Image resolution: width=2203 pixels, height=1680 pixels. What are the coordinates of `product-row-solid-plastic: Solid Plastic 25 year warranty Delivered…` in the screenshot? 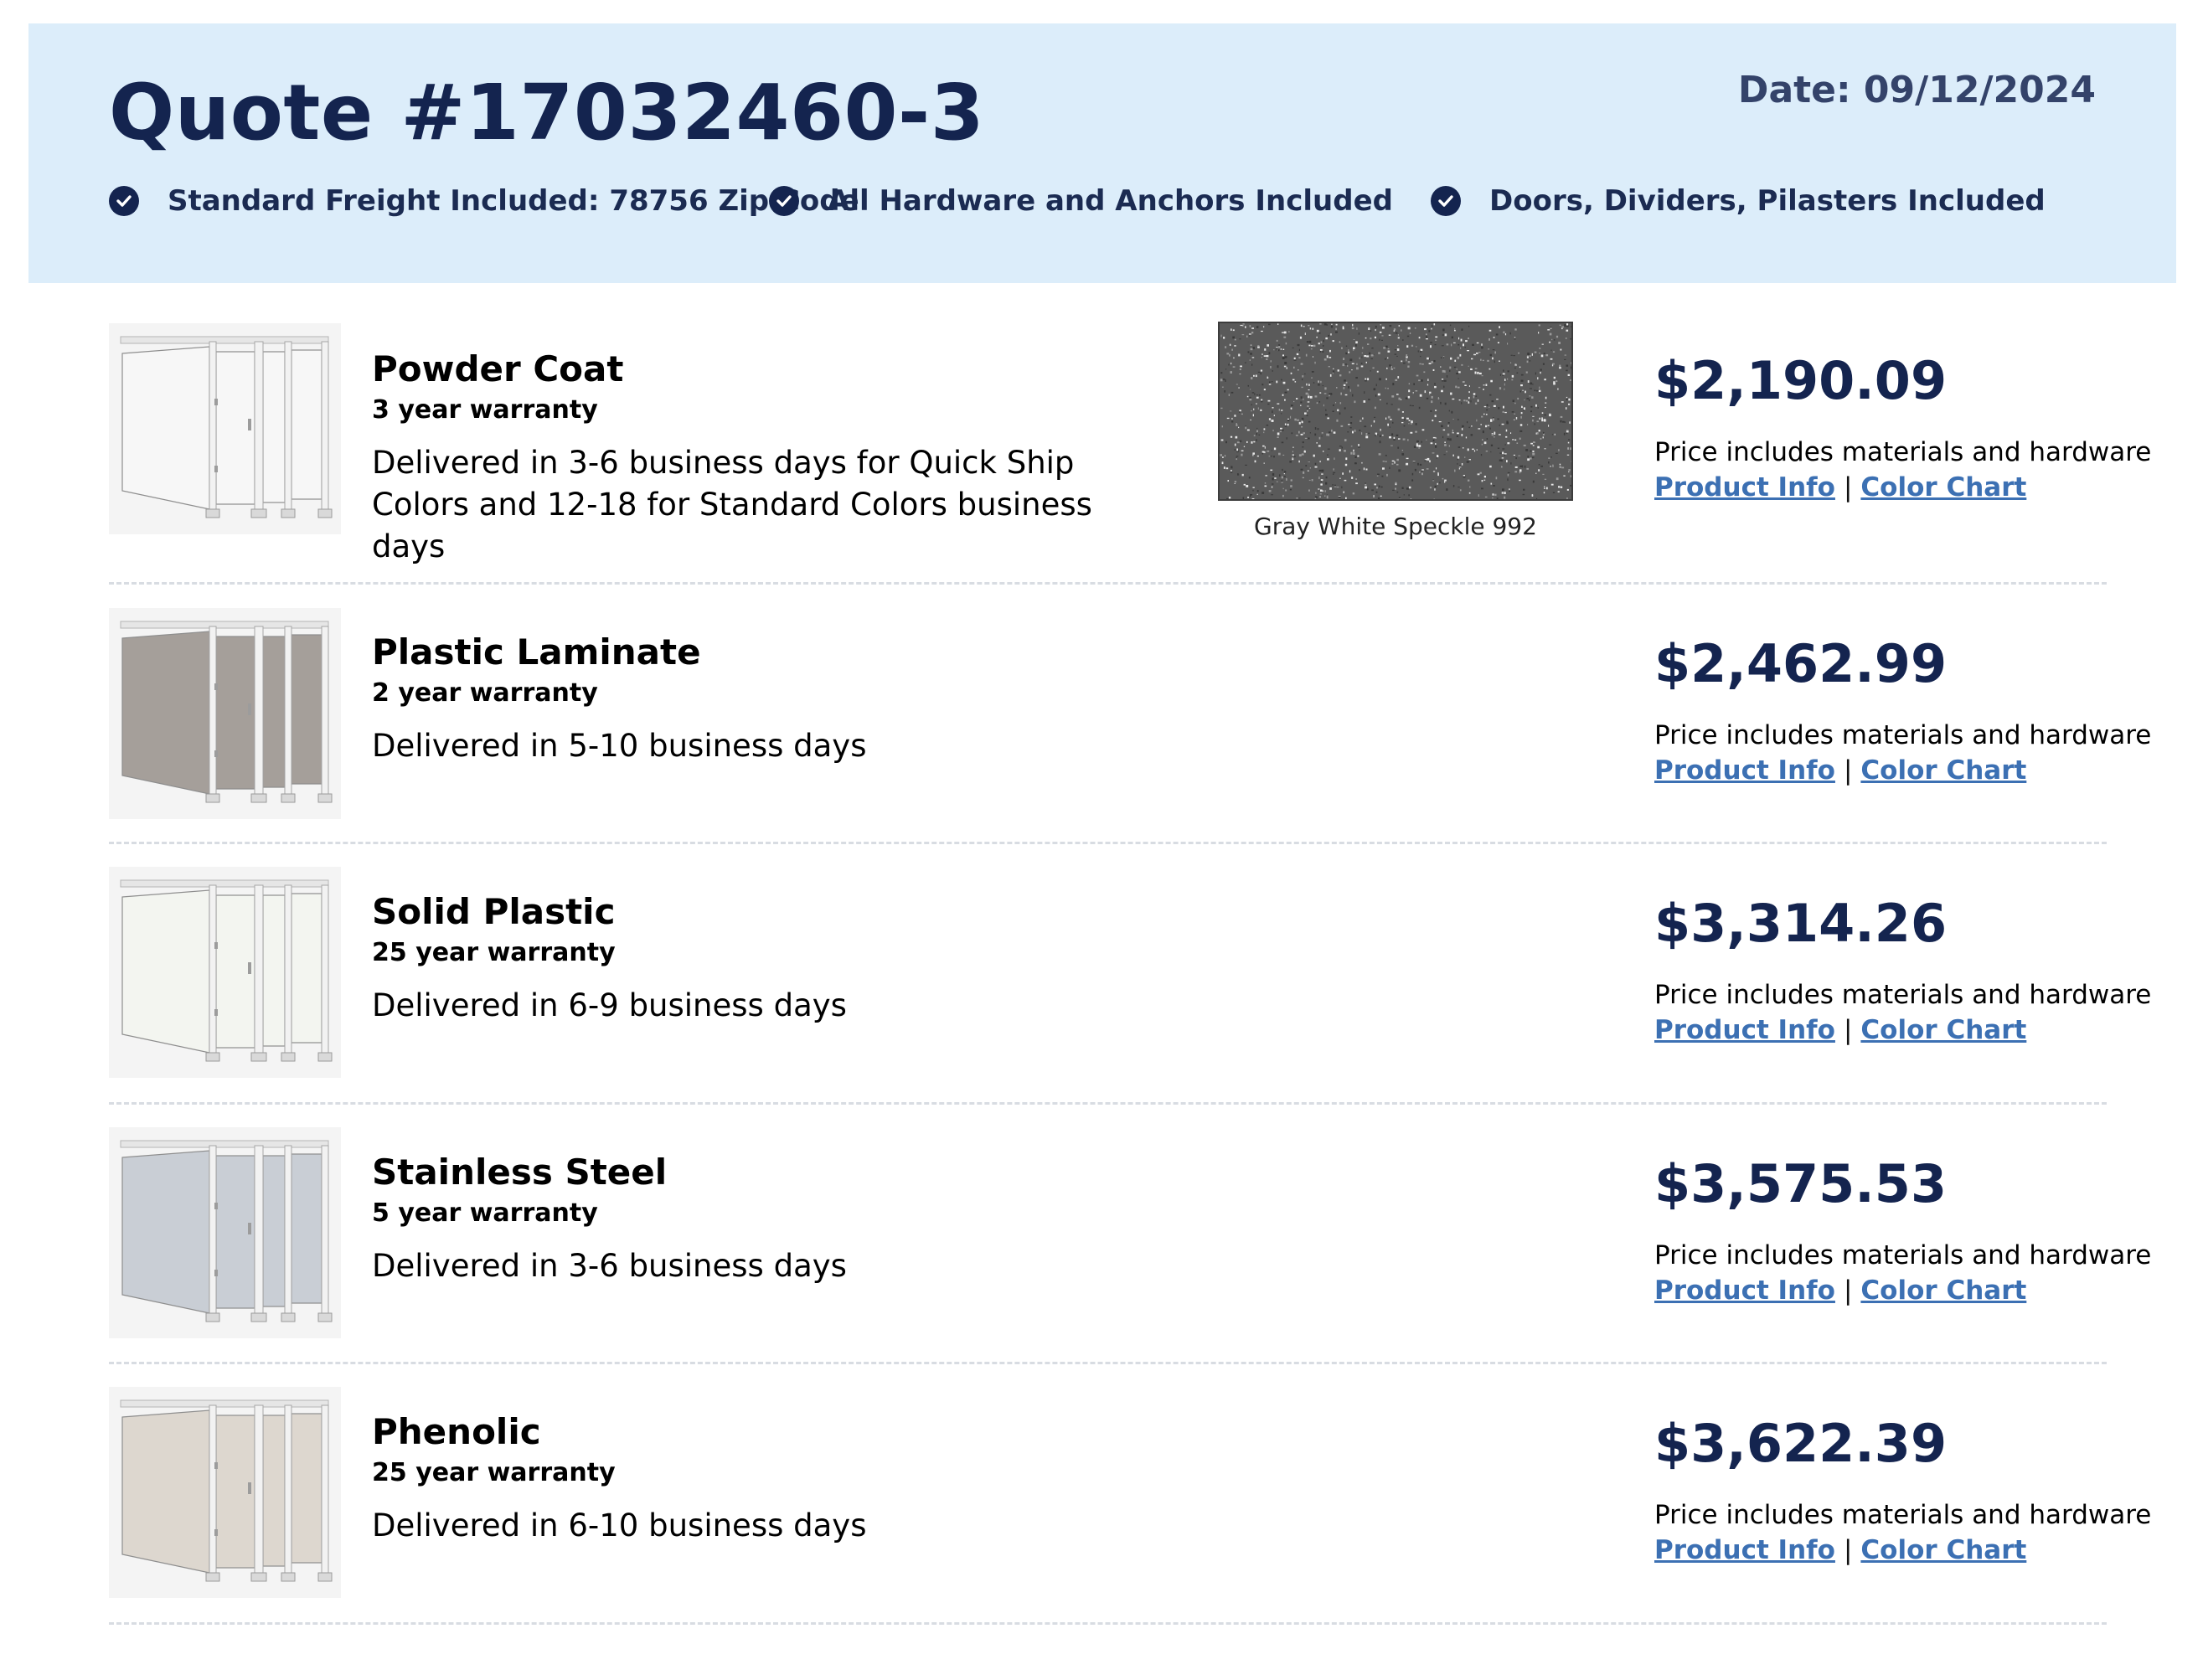 It's located at (1130, 974).